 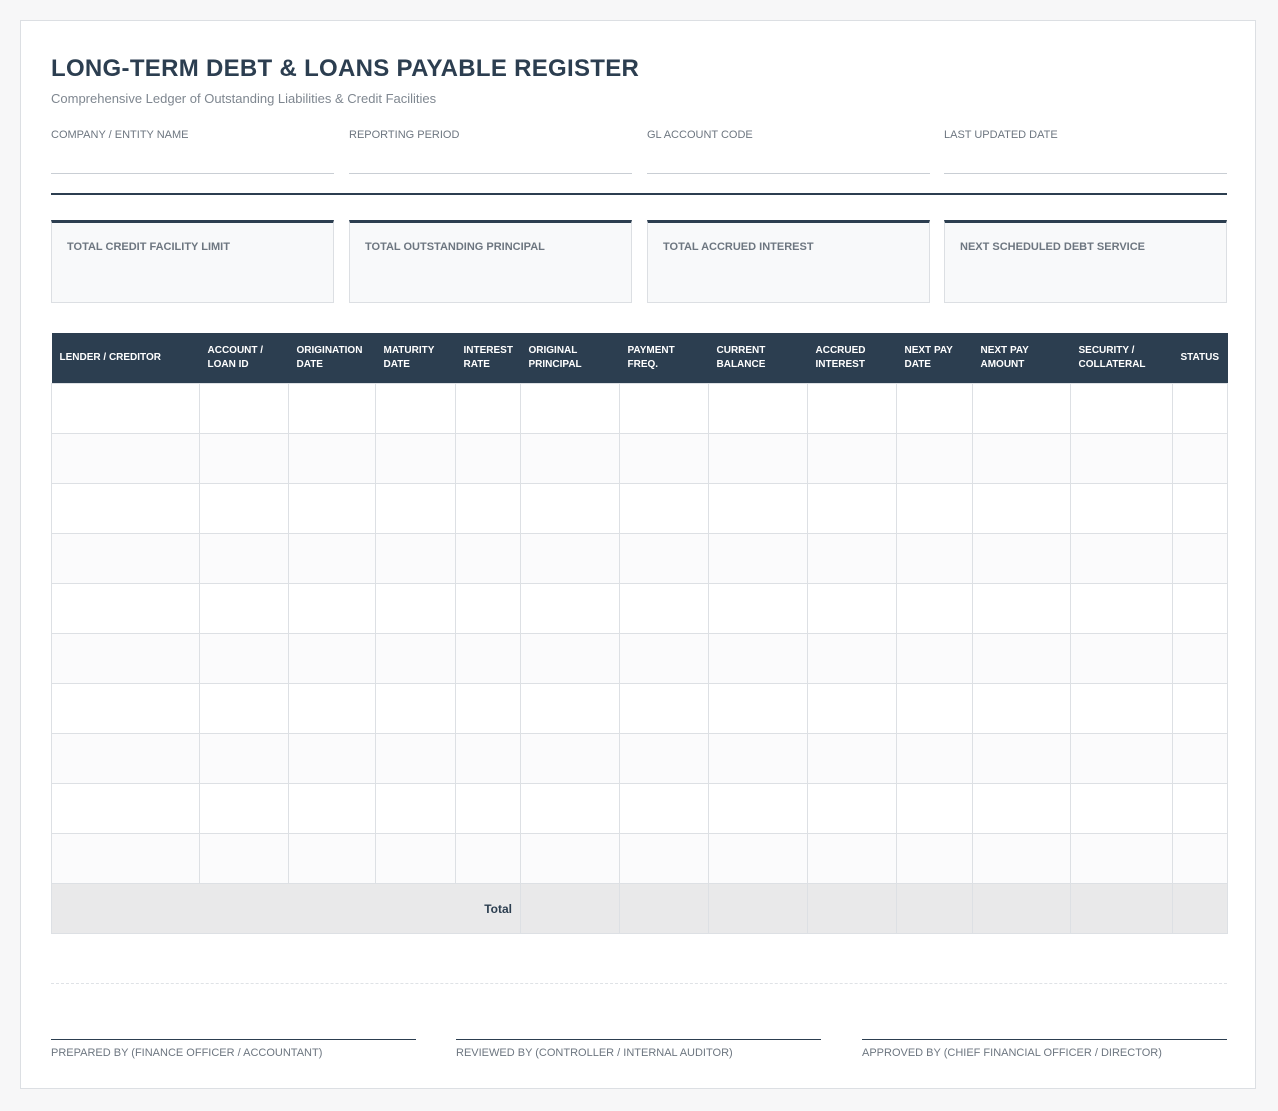 What do you see at coordinates (490, 151) in the screenshot?
I see `reporting-period-field: REPORTING PERIOD` at bounding box center [490, 151].